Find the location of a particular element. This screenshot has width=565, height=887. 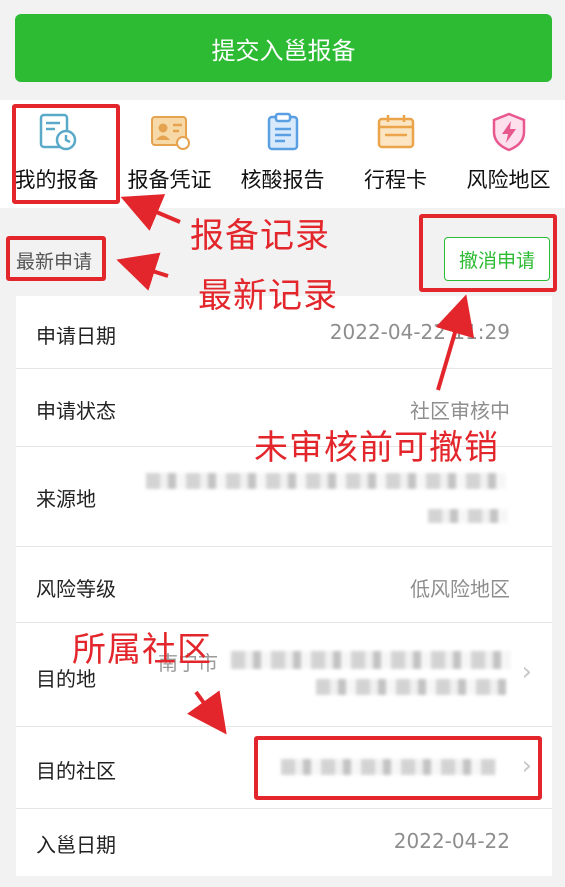

arrow-to-my-report is located at coordinates (150, 212).